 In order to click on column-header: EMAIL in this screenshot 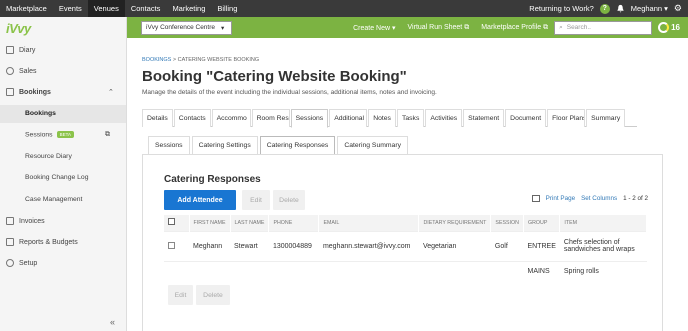, I will do `click(369, 223)`.